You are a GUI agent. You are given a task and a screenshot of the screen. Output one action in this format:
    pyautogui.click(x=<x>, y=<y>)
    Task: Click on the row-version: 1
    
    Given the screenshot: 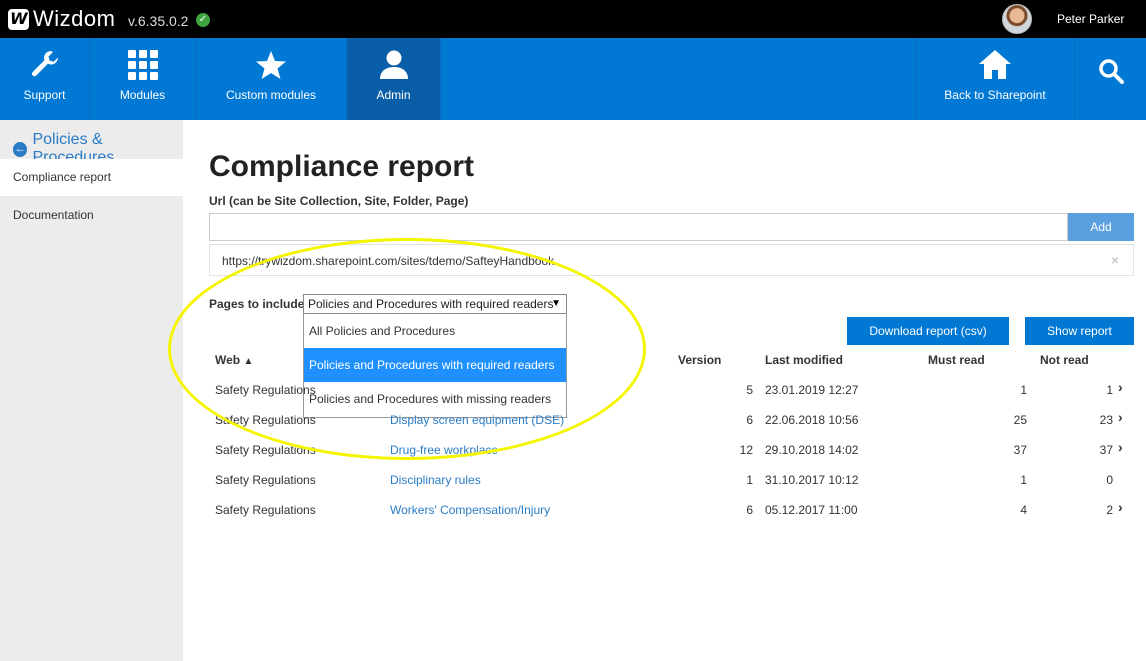 What is the action you would take?
    pyautogui.click(x=749, y=480)
    